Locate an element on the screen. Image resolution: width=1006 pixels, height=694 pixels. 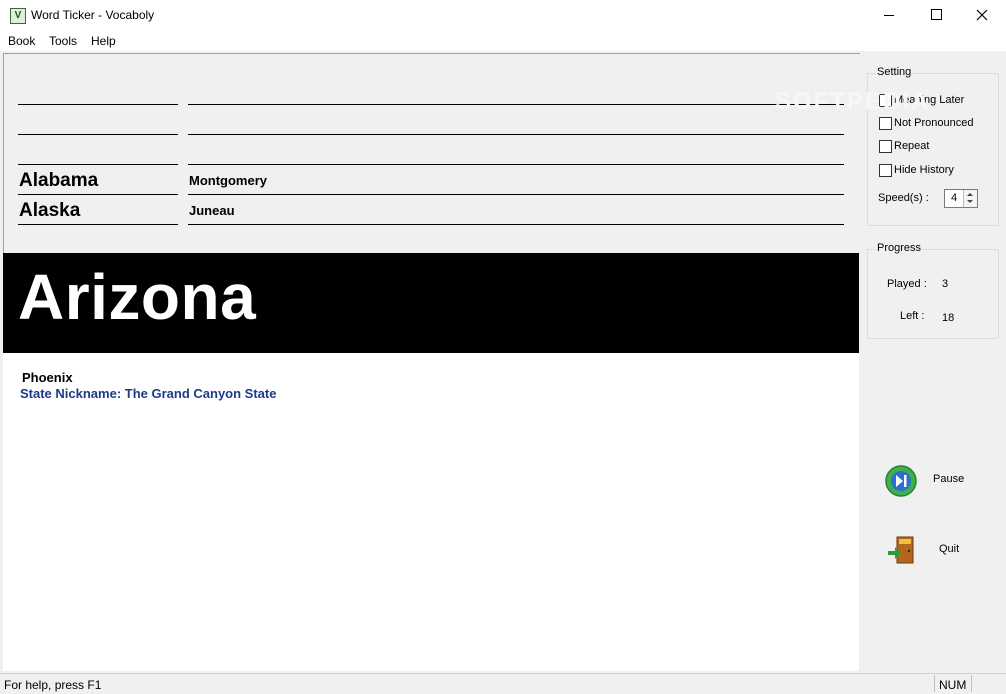
spinner-up-icon is located at coordinates (970, 194).